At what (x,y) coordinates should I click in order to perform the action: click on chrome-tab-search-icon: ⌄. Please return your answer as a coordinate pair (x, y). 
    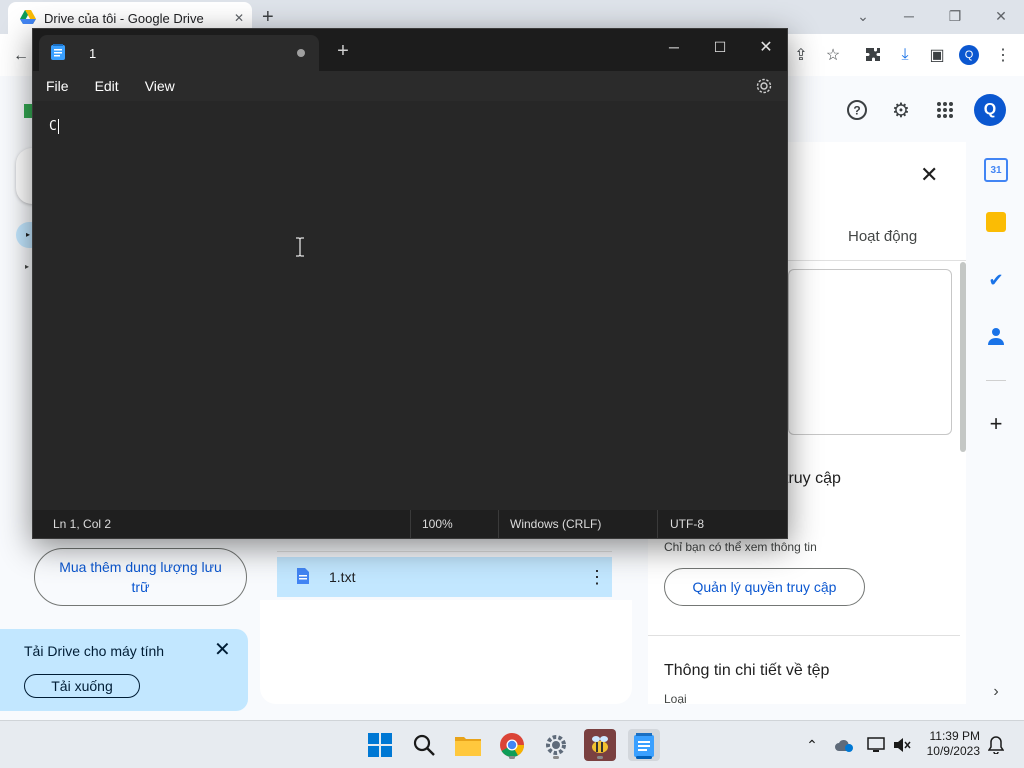
    Looking at the image, I should click on (863, 16).